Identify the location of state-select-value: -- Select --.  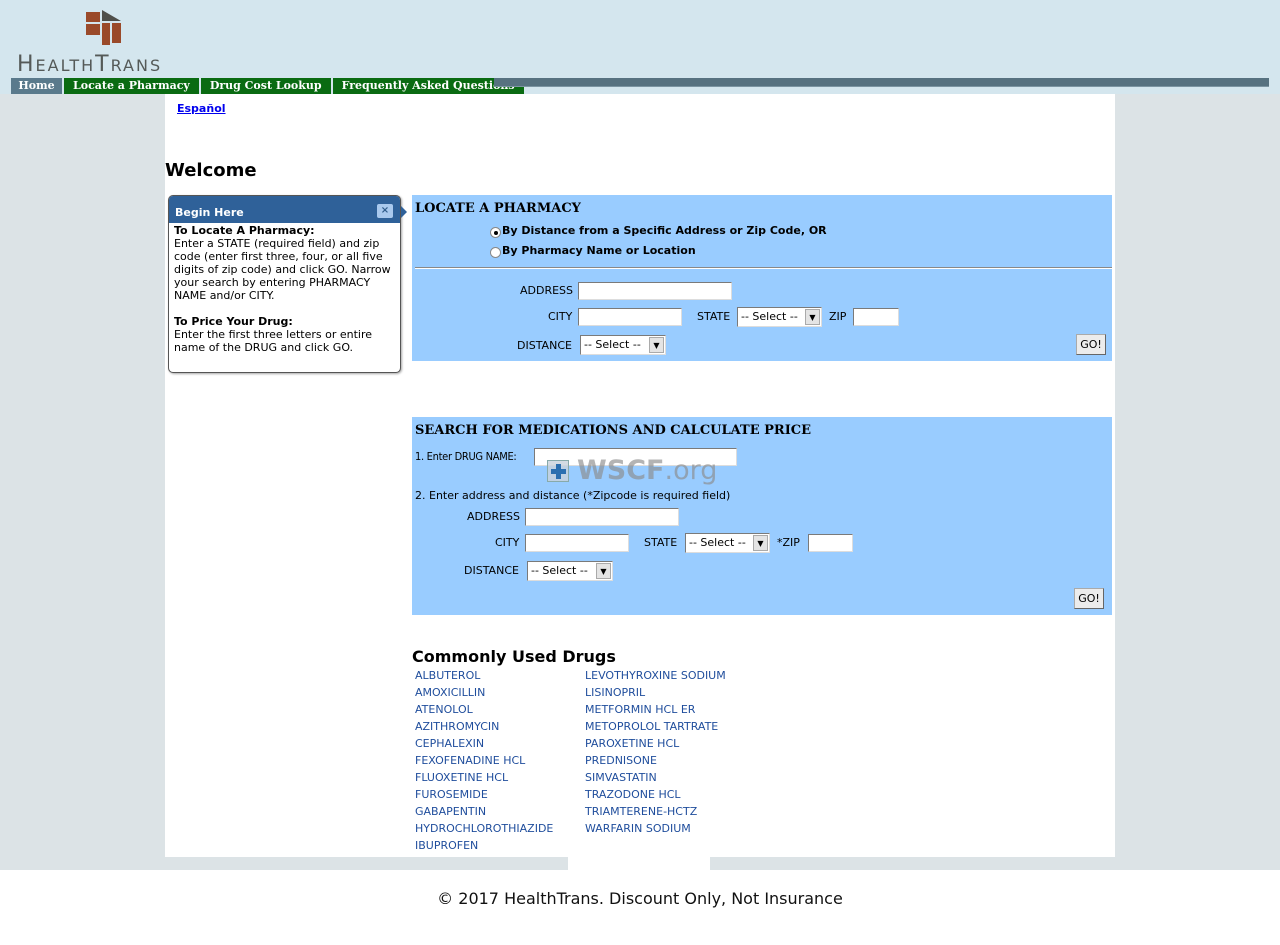
(769, 316).